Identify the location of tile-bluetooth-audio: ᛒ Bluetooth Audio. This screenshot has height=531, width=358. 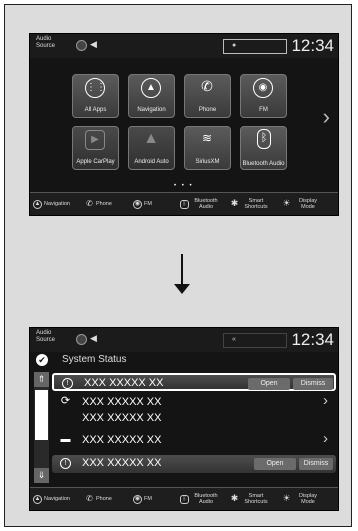
(263, 148).